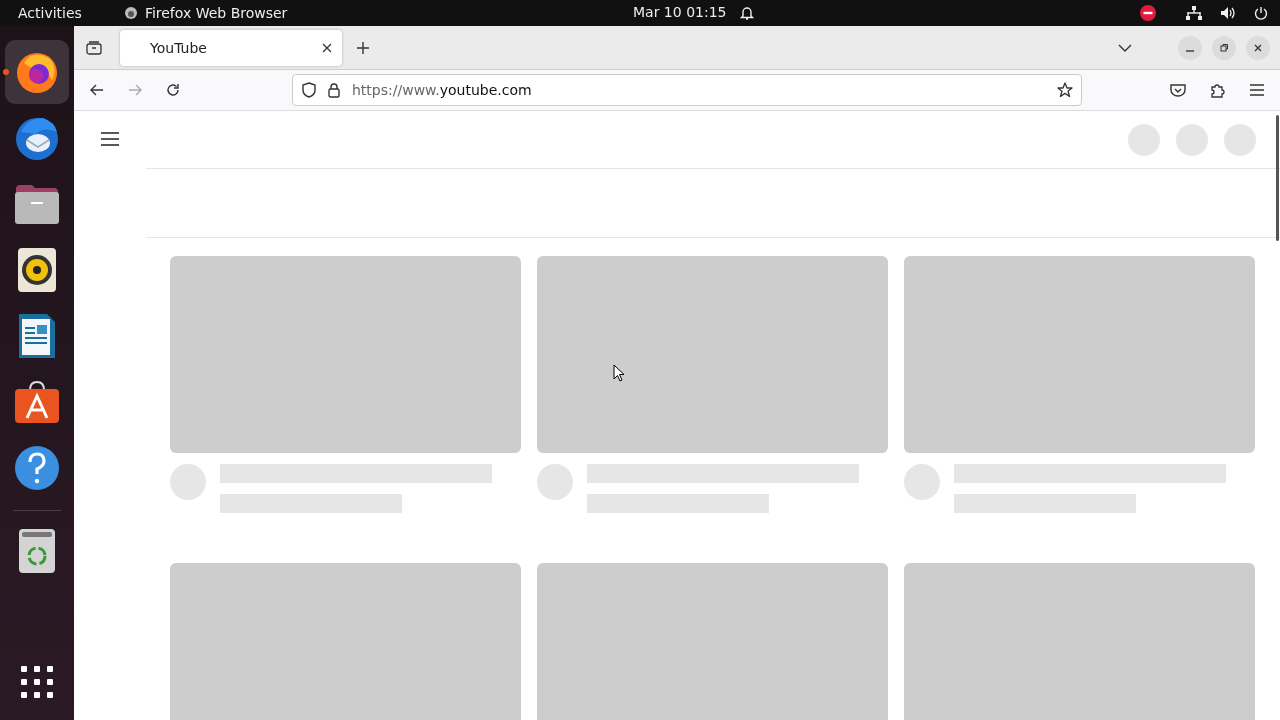  What do you see at coordinates (1178, 90) in the screenshot?
I see `pocket-icon` at bounding box center [1178, 90].